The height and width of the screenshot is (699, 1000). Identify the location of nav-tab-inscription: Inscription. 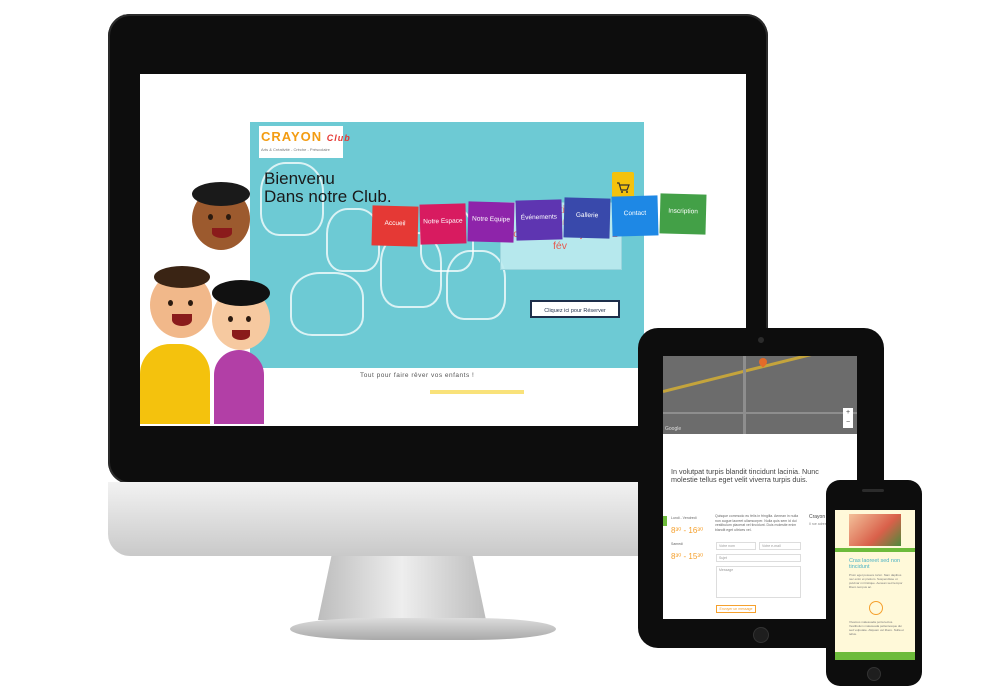
(683, 214).